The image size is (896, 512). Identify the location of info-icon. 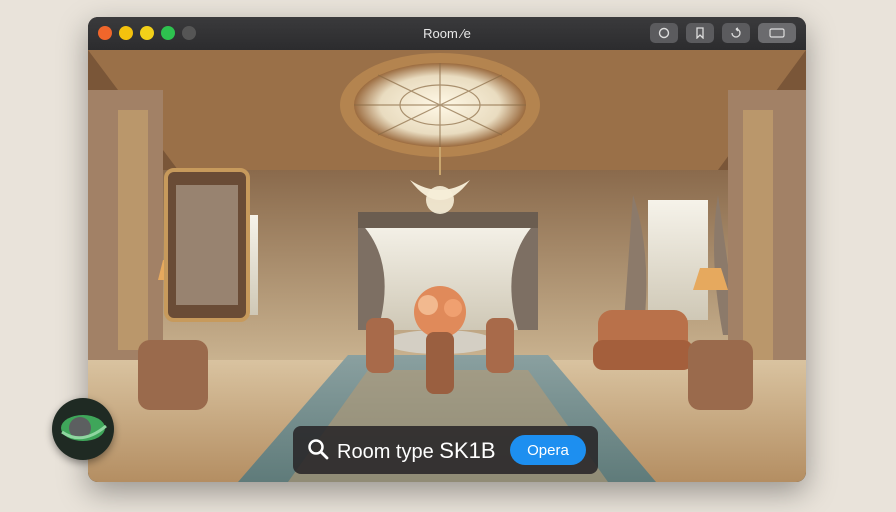
(664, 33).